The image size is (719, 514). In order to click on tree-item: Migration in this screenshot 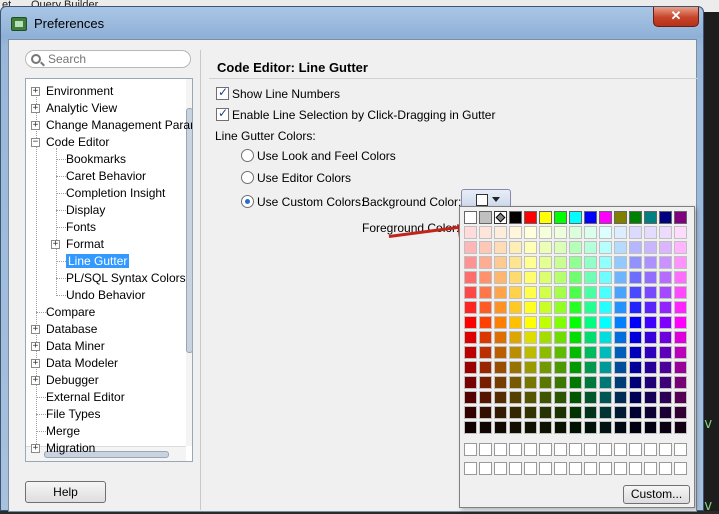, I will do `click(70, 448)`.